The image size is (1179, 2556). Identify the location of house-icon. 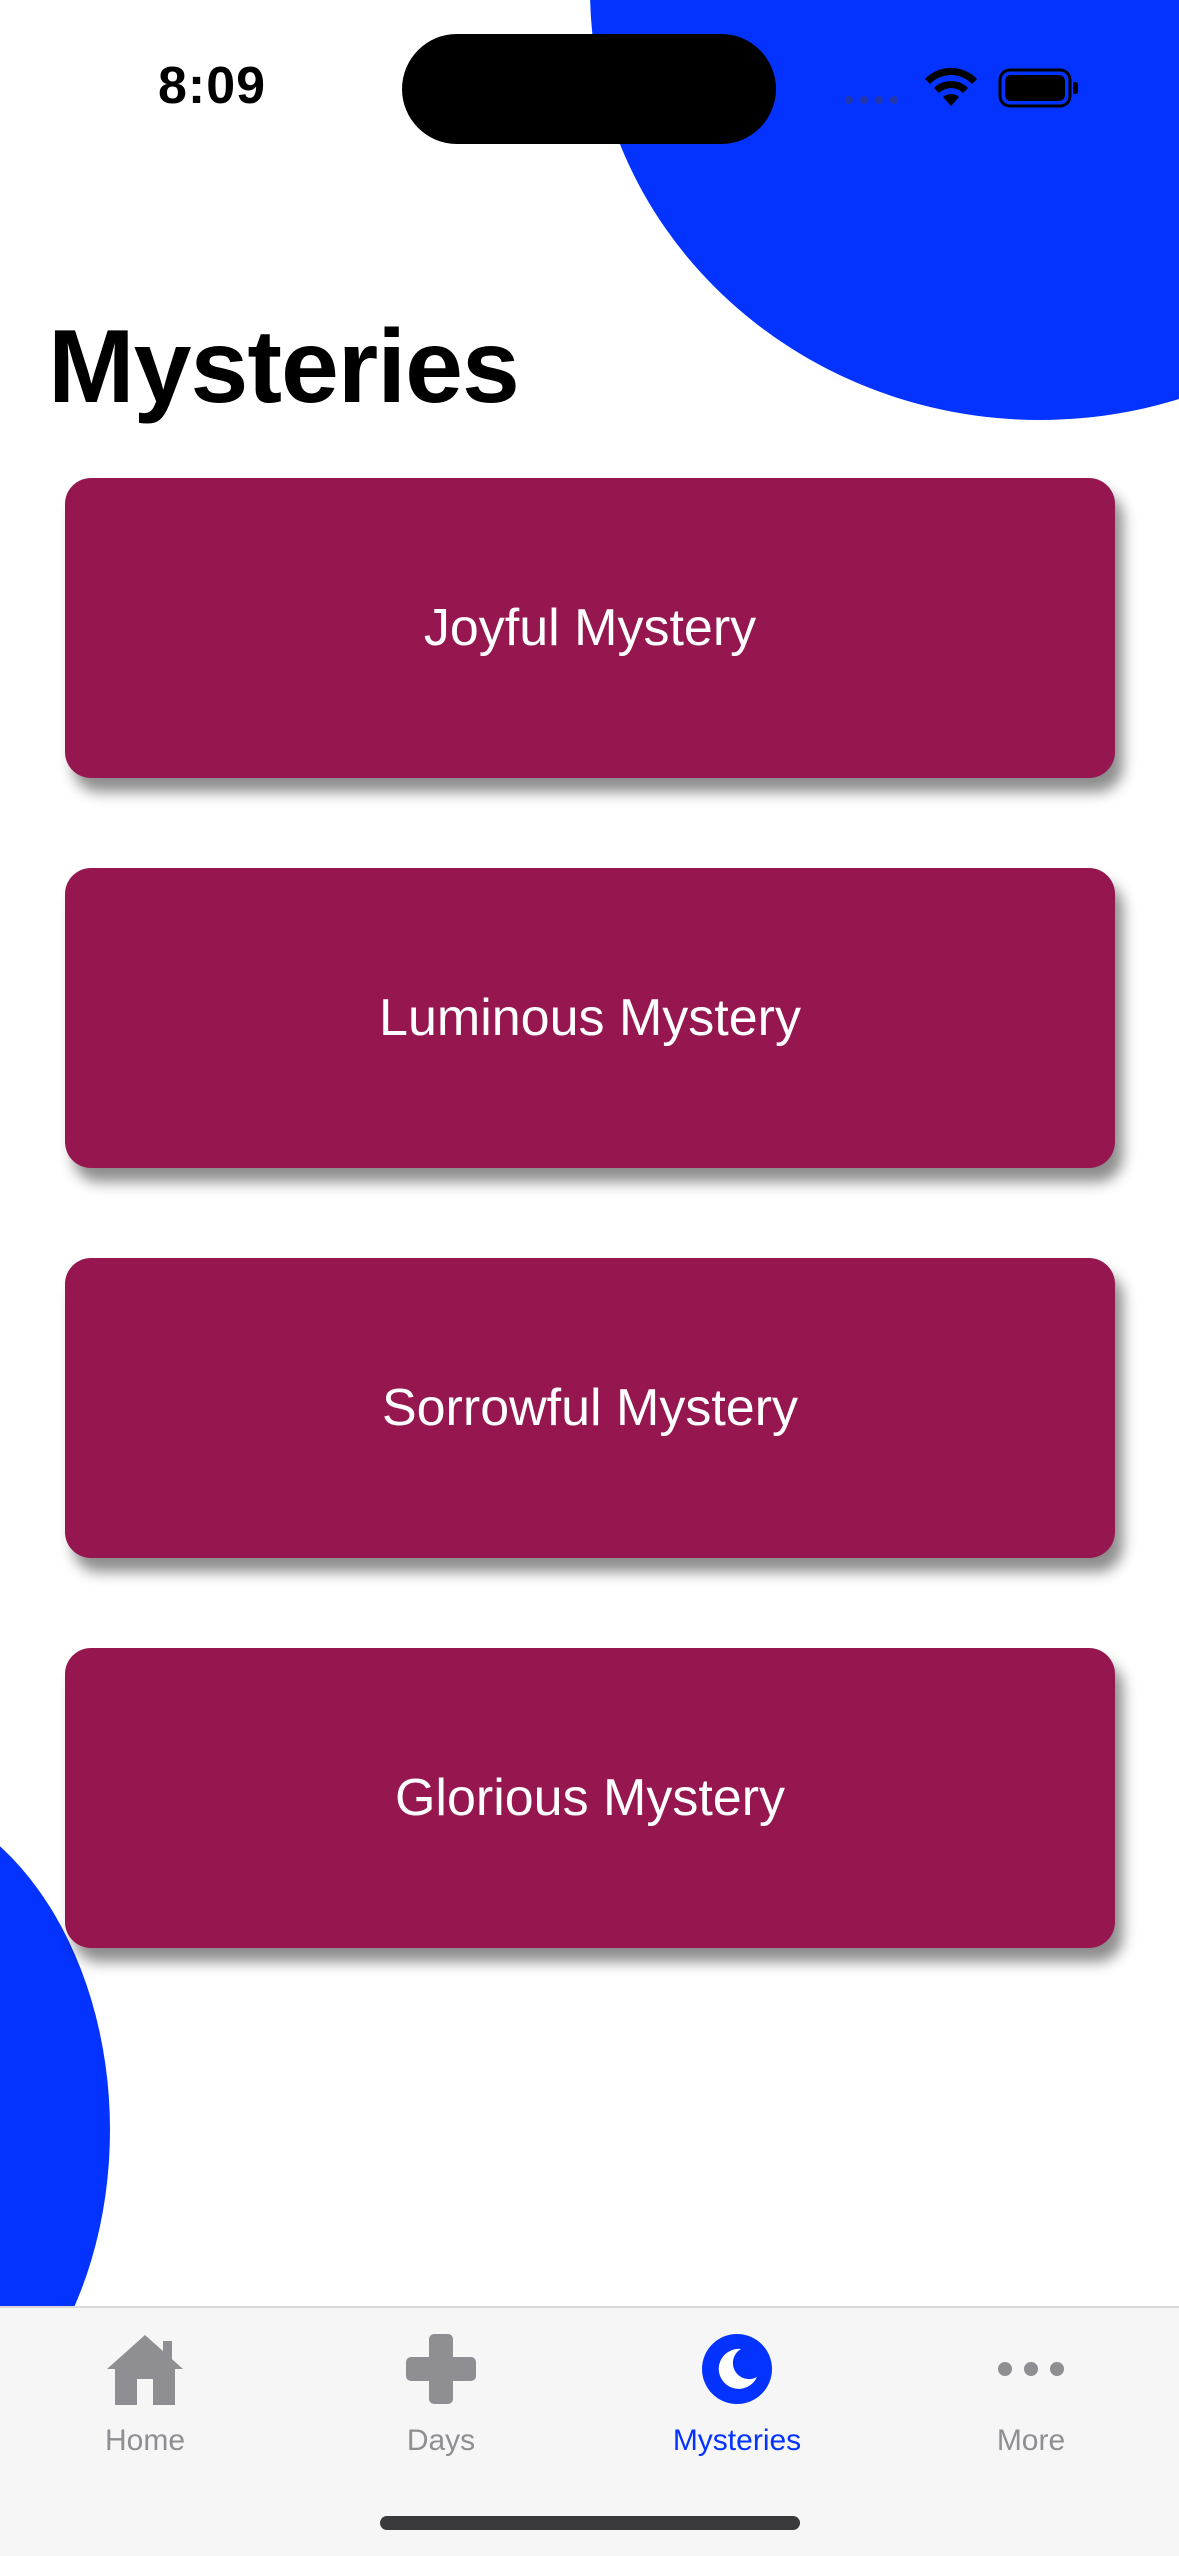
(145, 2369).